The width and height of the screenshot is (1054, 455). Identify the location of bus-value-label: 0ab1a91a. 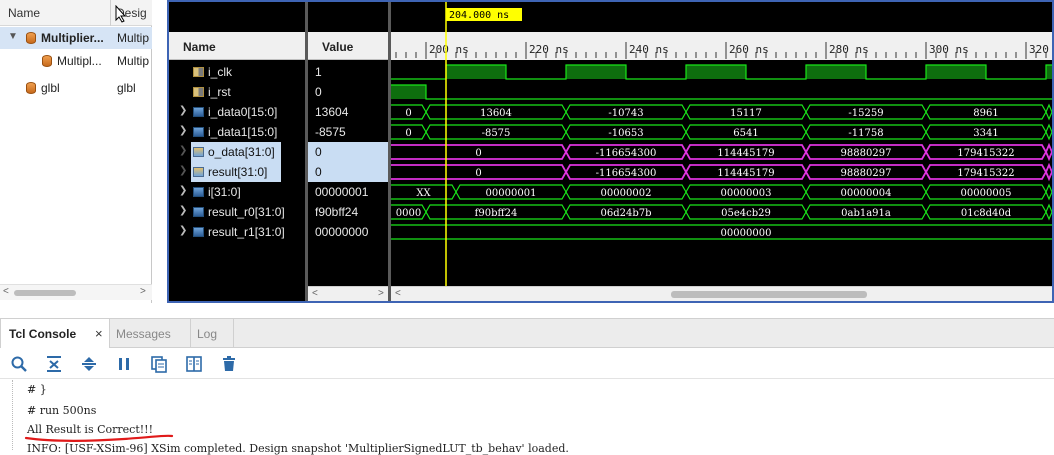
(866, 213).